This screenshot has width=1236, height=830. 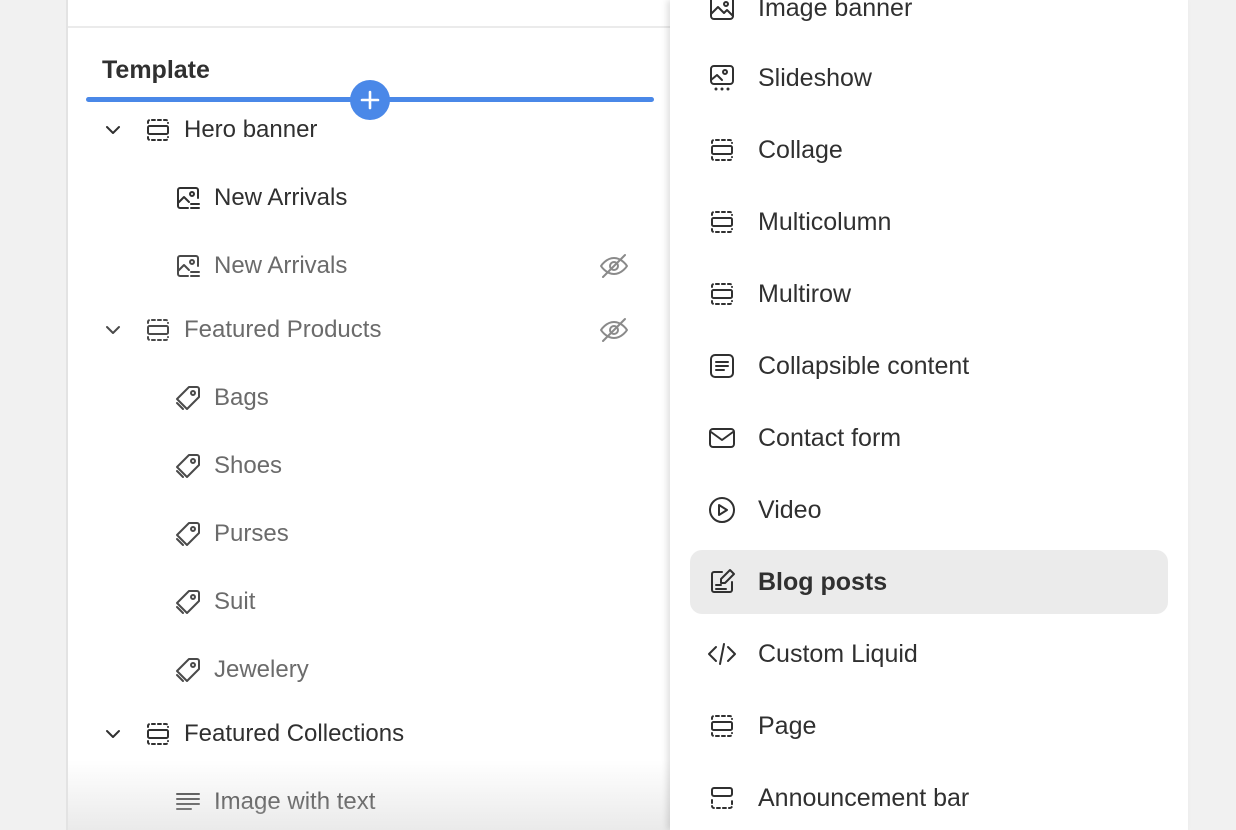 What do you see at coordinates (790, 510) in the screenshot?
I see `picker-label: Video` at bounding box center [790, 510].